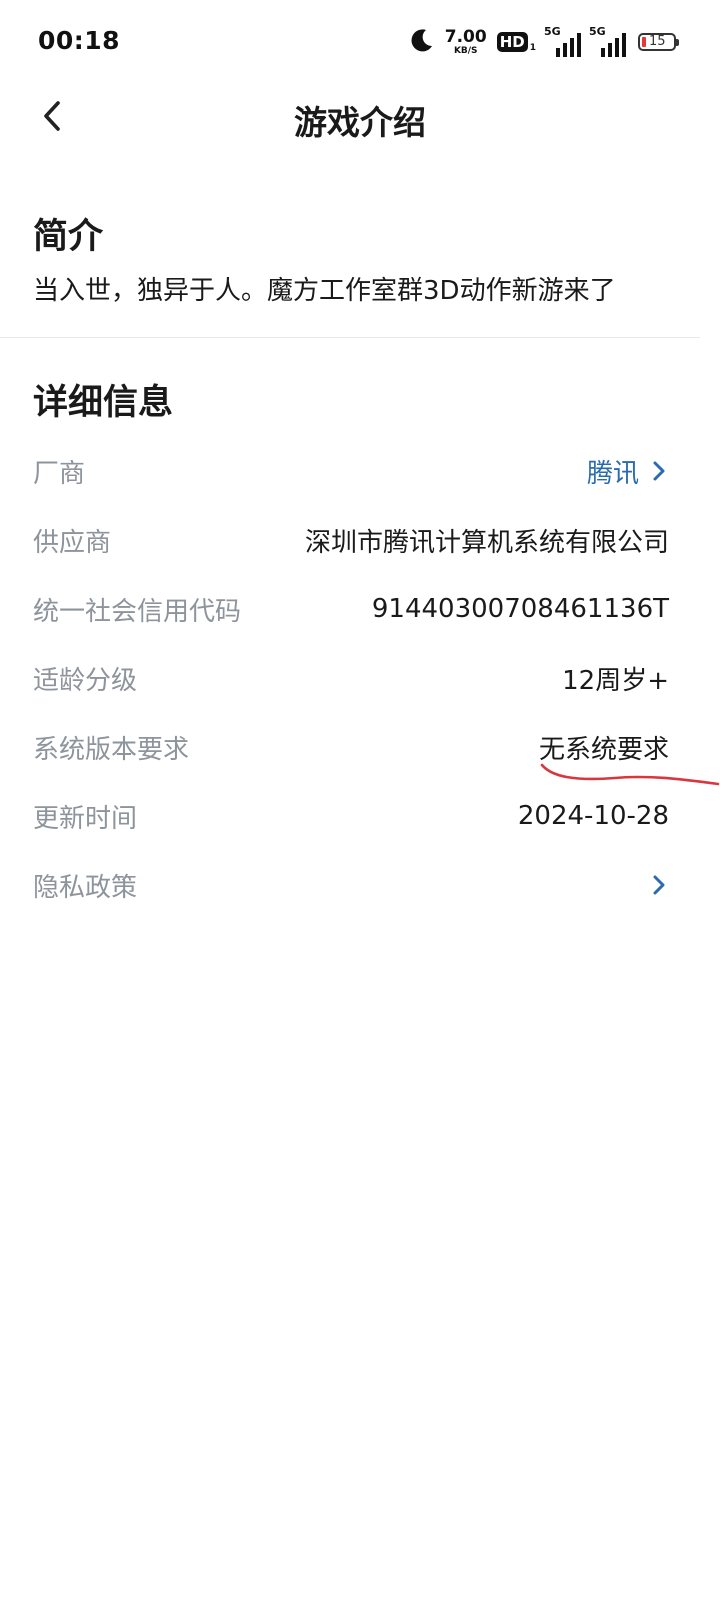 This screenshot has width=720, height=1610. I want to click on status-icons: 7.00 KB/S HD 1 5G 5G 15, so click(544, 42).